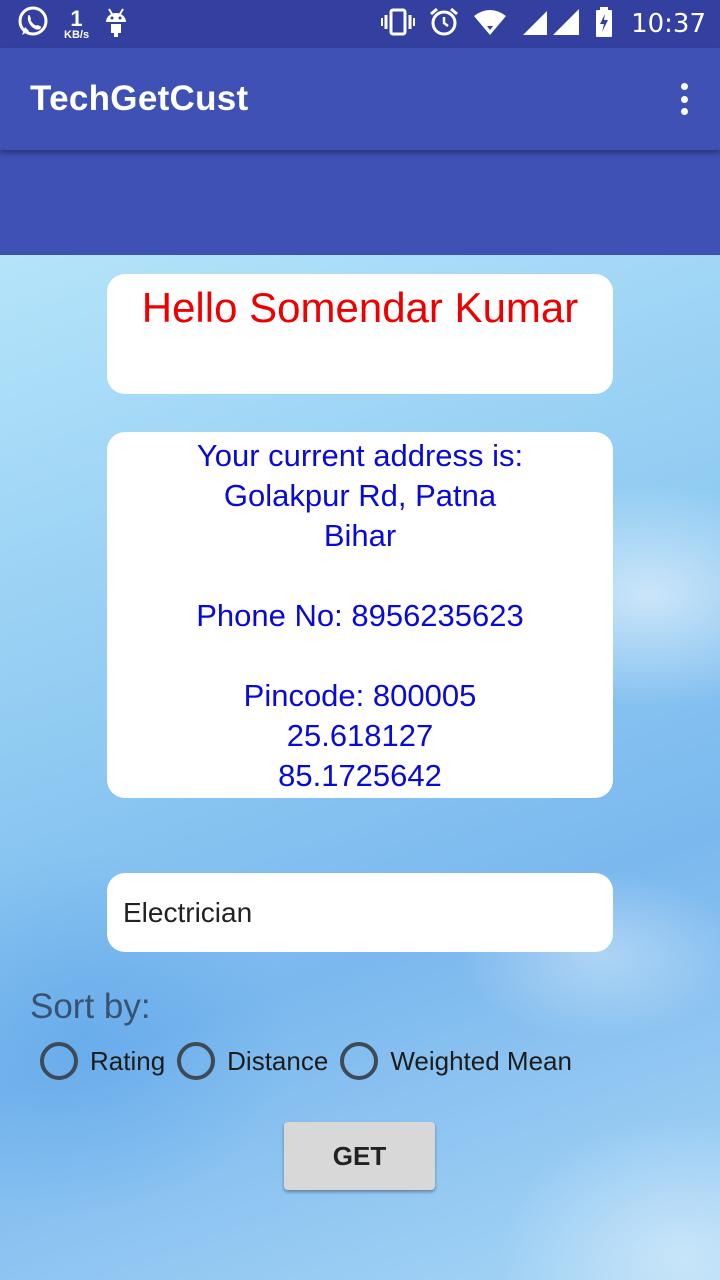  Describe the element at coordinates (33, 24) in the screenshot. I see `whatsapp-icon` at that location.